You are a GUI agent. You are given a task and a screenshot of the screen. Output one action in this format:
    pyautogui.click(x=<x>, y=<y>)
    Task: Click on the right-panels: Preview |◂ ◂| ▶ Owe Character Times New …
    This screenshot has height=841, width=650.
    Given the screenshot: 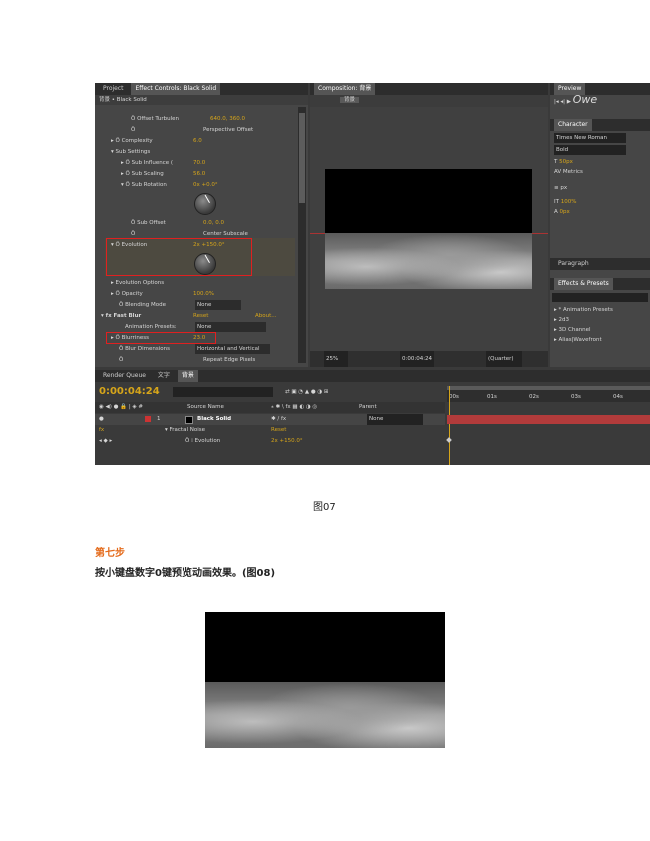 What is the action you would take?
    pyautogui.click(x=600, y=225)
    